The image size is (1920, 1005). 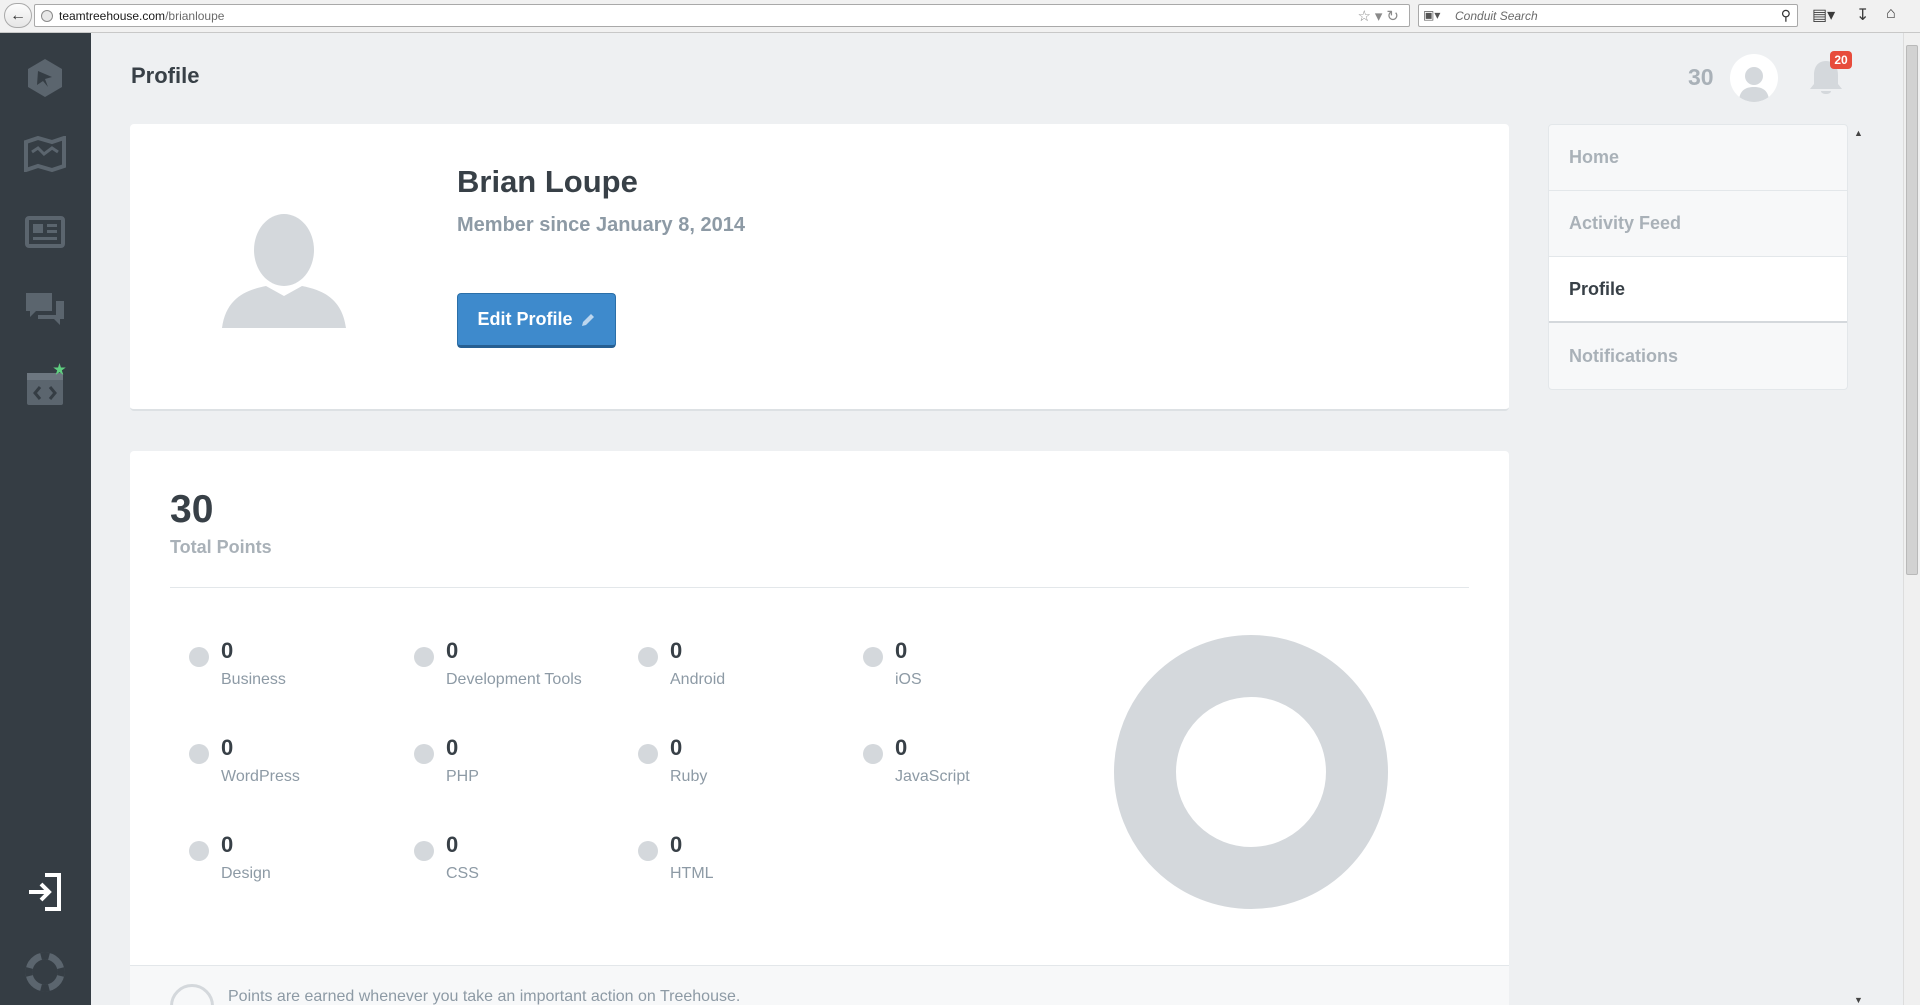 What do you see at coordinates (45, 154) in the screenshot?
I see `library-icon` at bounding box center [45, 154].